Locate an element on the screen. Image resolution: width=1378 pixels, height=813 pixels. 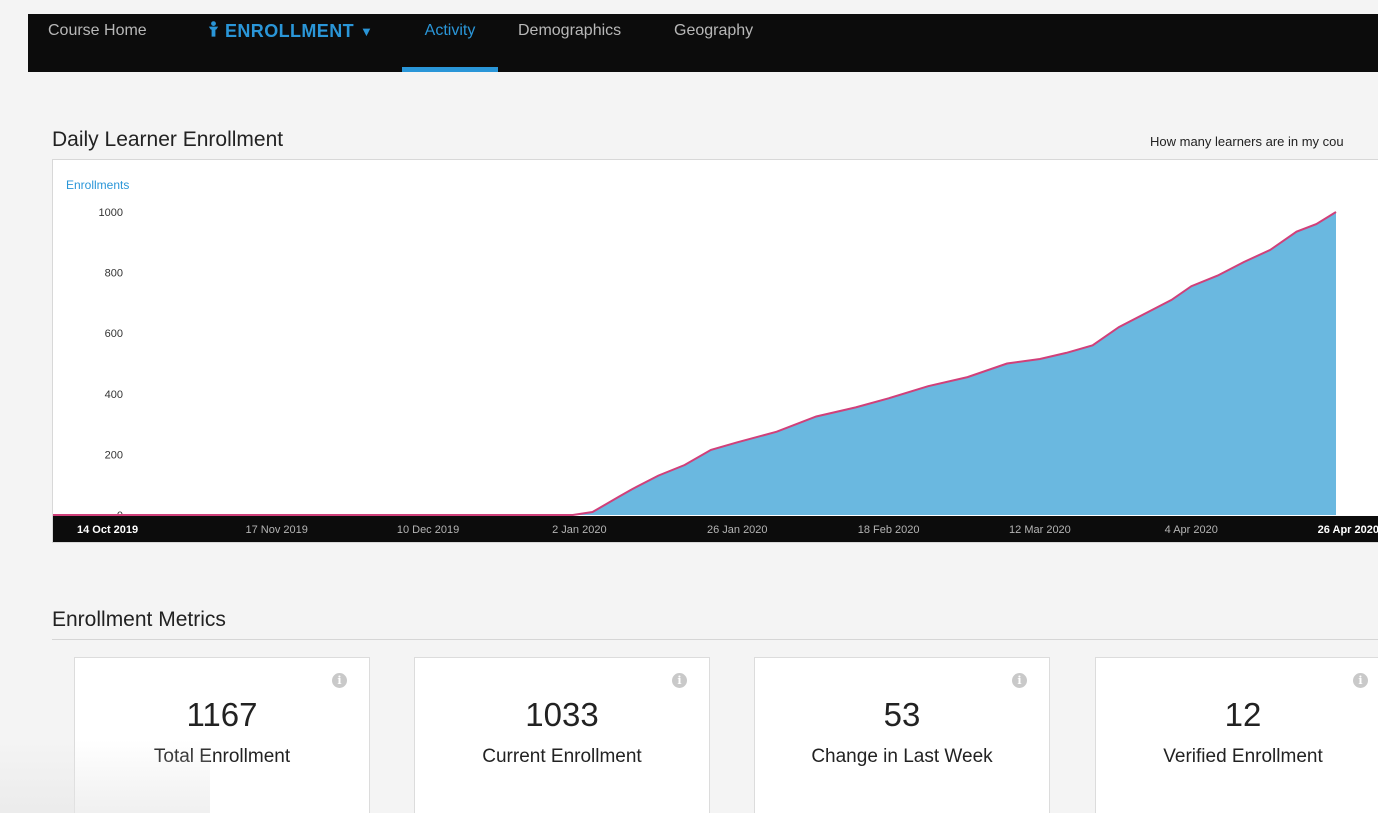
metric-value: 1033 is located at coordinates (562, 714).